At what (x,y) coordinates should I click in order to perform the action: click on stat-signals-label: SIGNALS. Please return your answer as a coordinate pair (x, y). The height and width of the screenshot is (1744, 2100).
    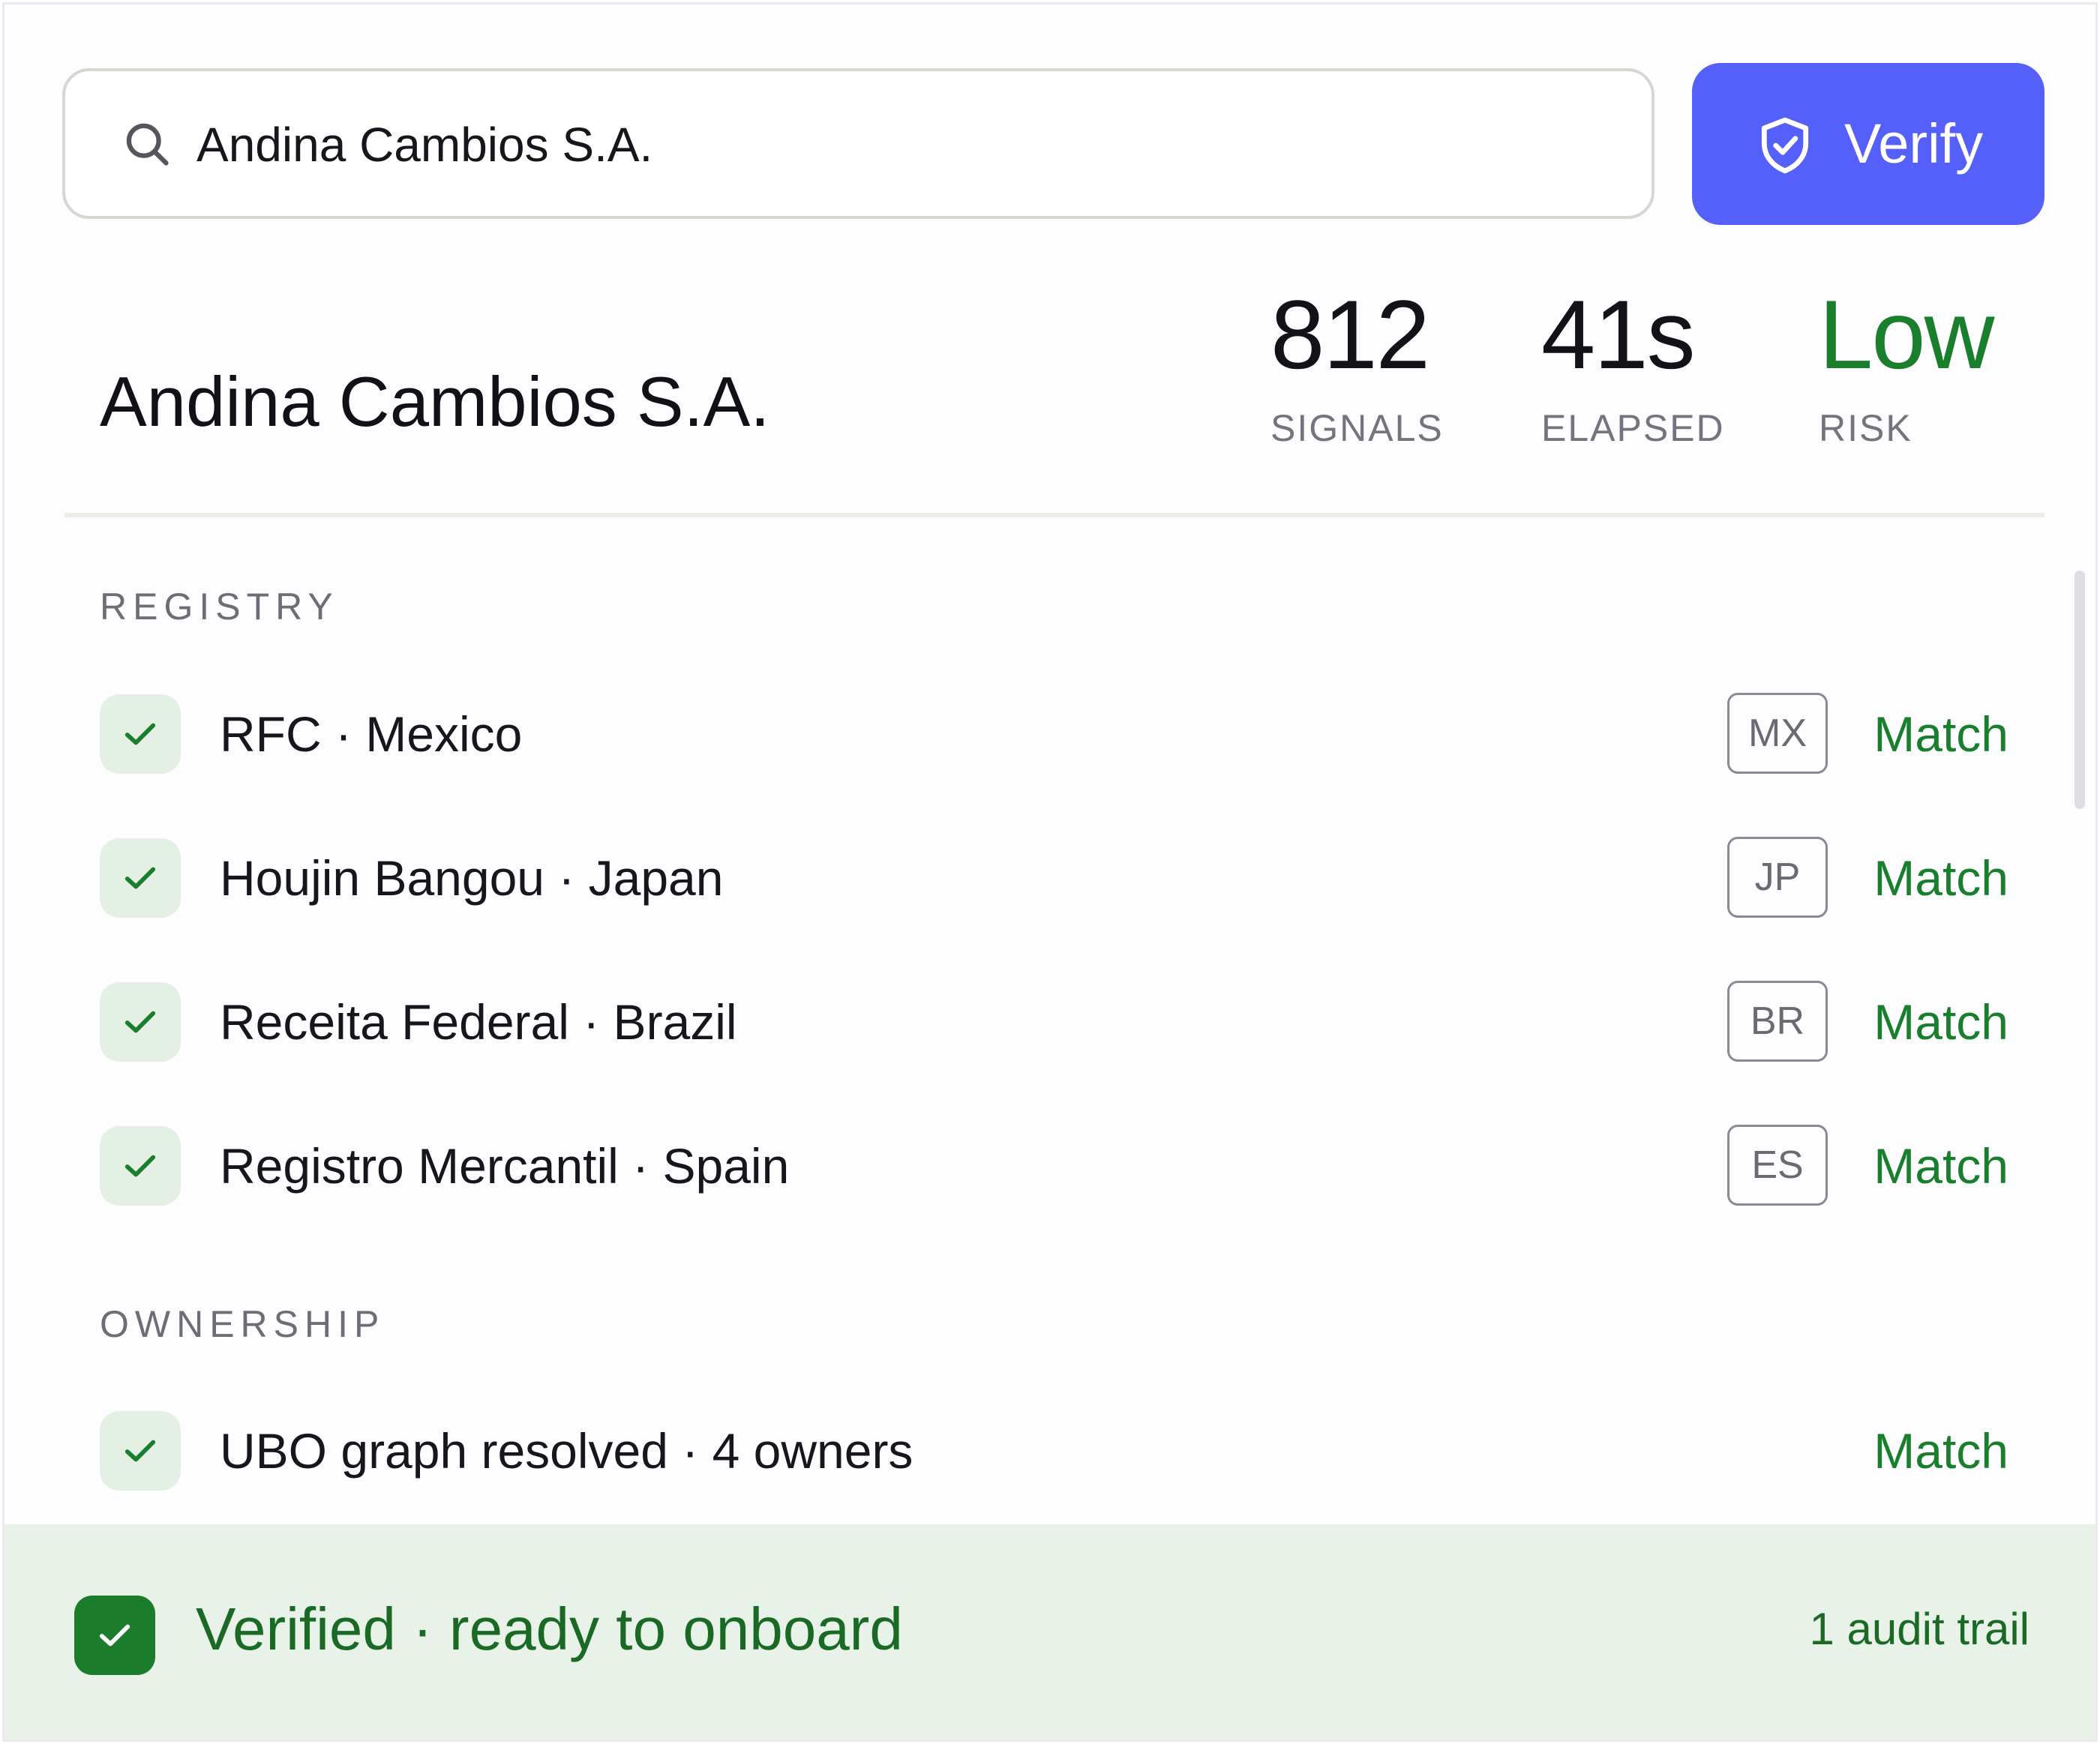
    Looking at the image, I should click on (1357, 428).